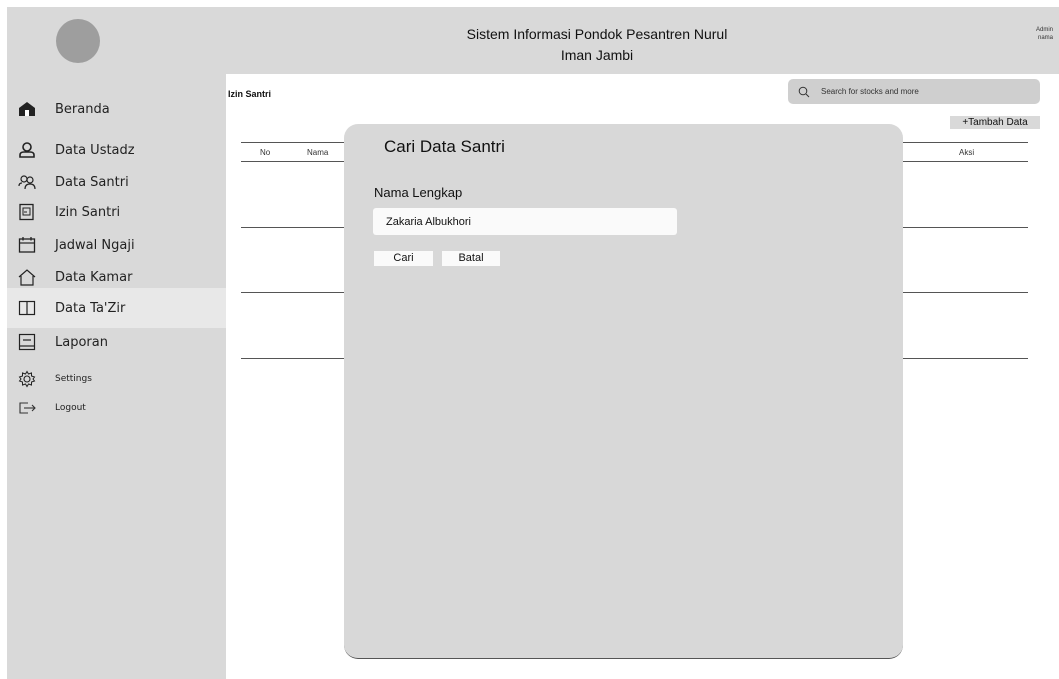 The width and height of the screenshot is (1059, 679). I want to click on gear-icon, so click(27, 379).